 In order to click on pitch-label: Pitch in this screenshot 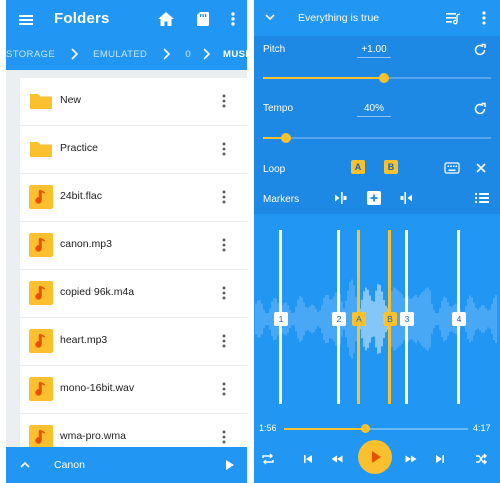, I will do `click(274, 49)`.